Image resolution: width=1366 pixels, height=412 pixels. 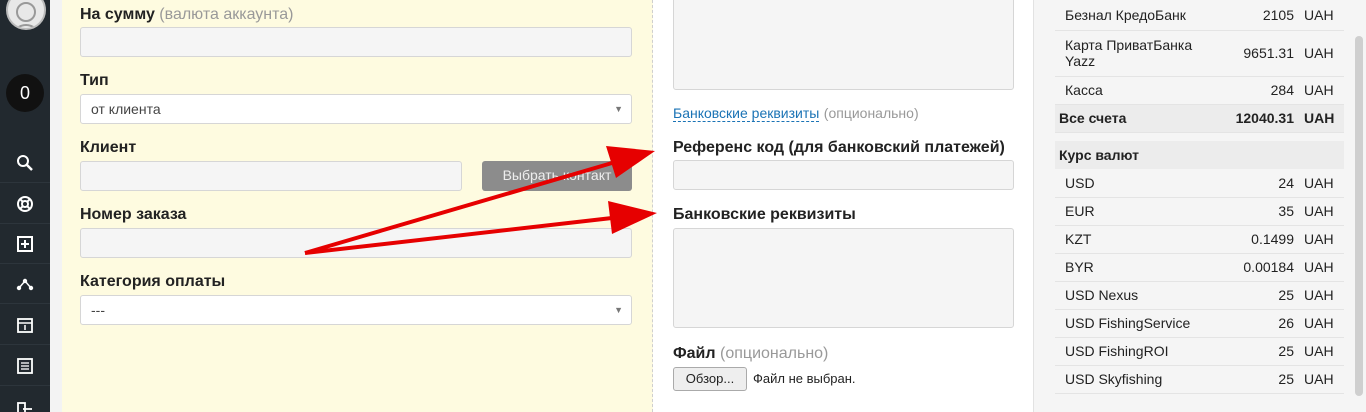 I want to click on accounts-total-row: Все счета 12040.31 UAH, so click(x=1199, y=118).